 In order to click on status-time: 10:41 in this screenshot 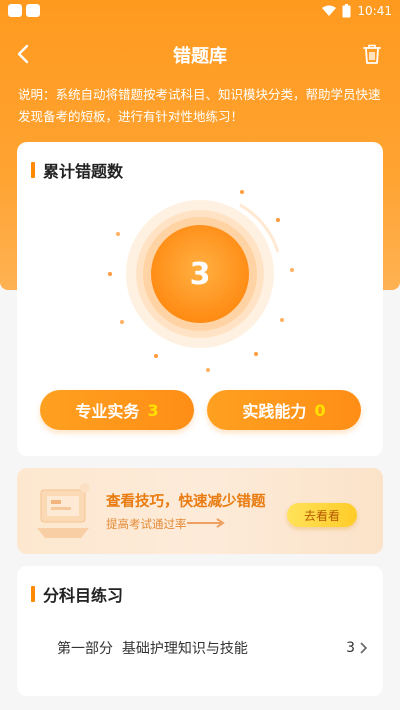, I will do `click(374, 11)`.